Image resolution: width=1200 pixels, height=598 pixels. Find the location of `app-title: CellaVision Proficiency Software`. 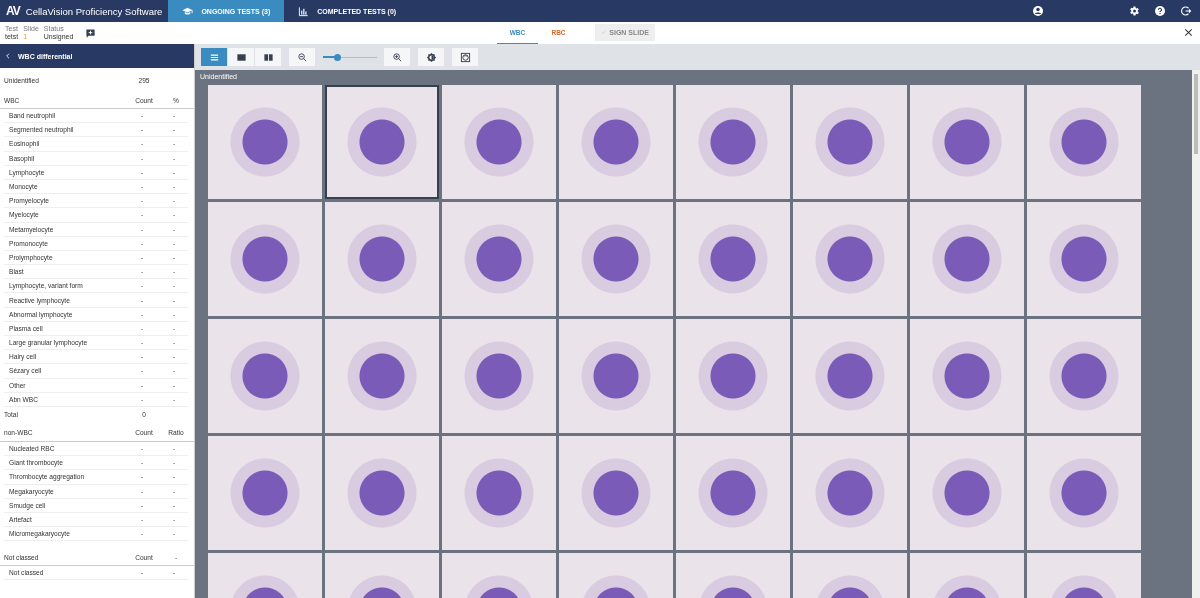

app-title: CellaVision Proficiency Software is located at coordinates (94, 11).